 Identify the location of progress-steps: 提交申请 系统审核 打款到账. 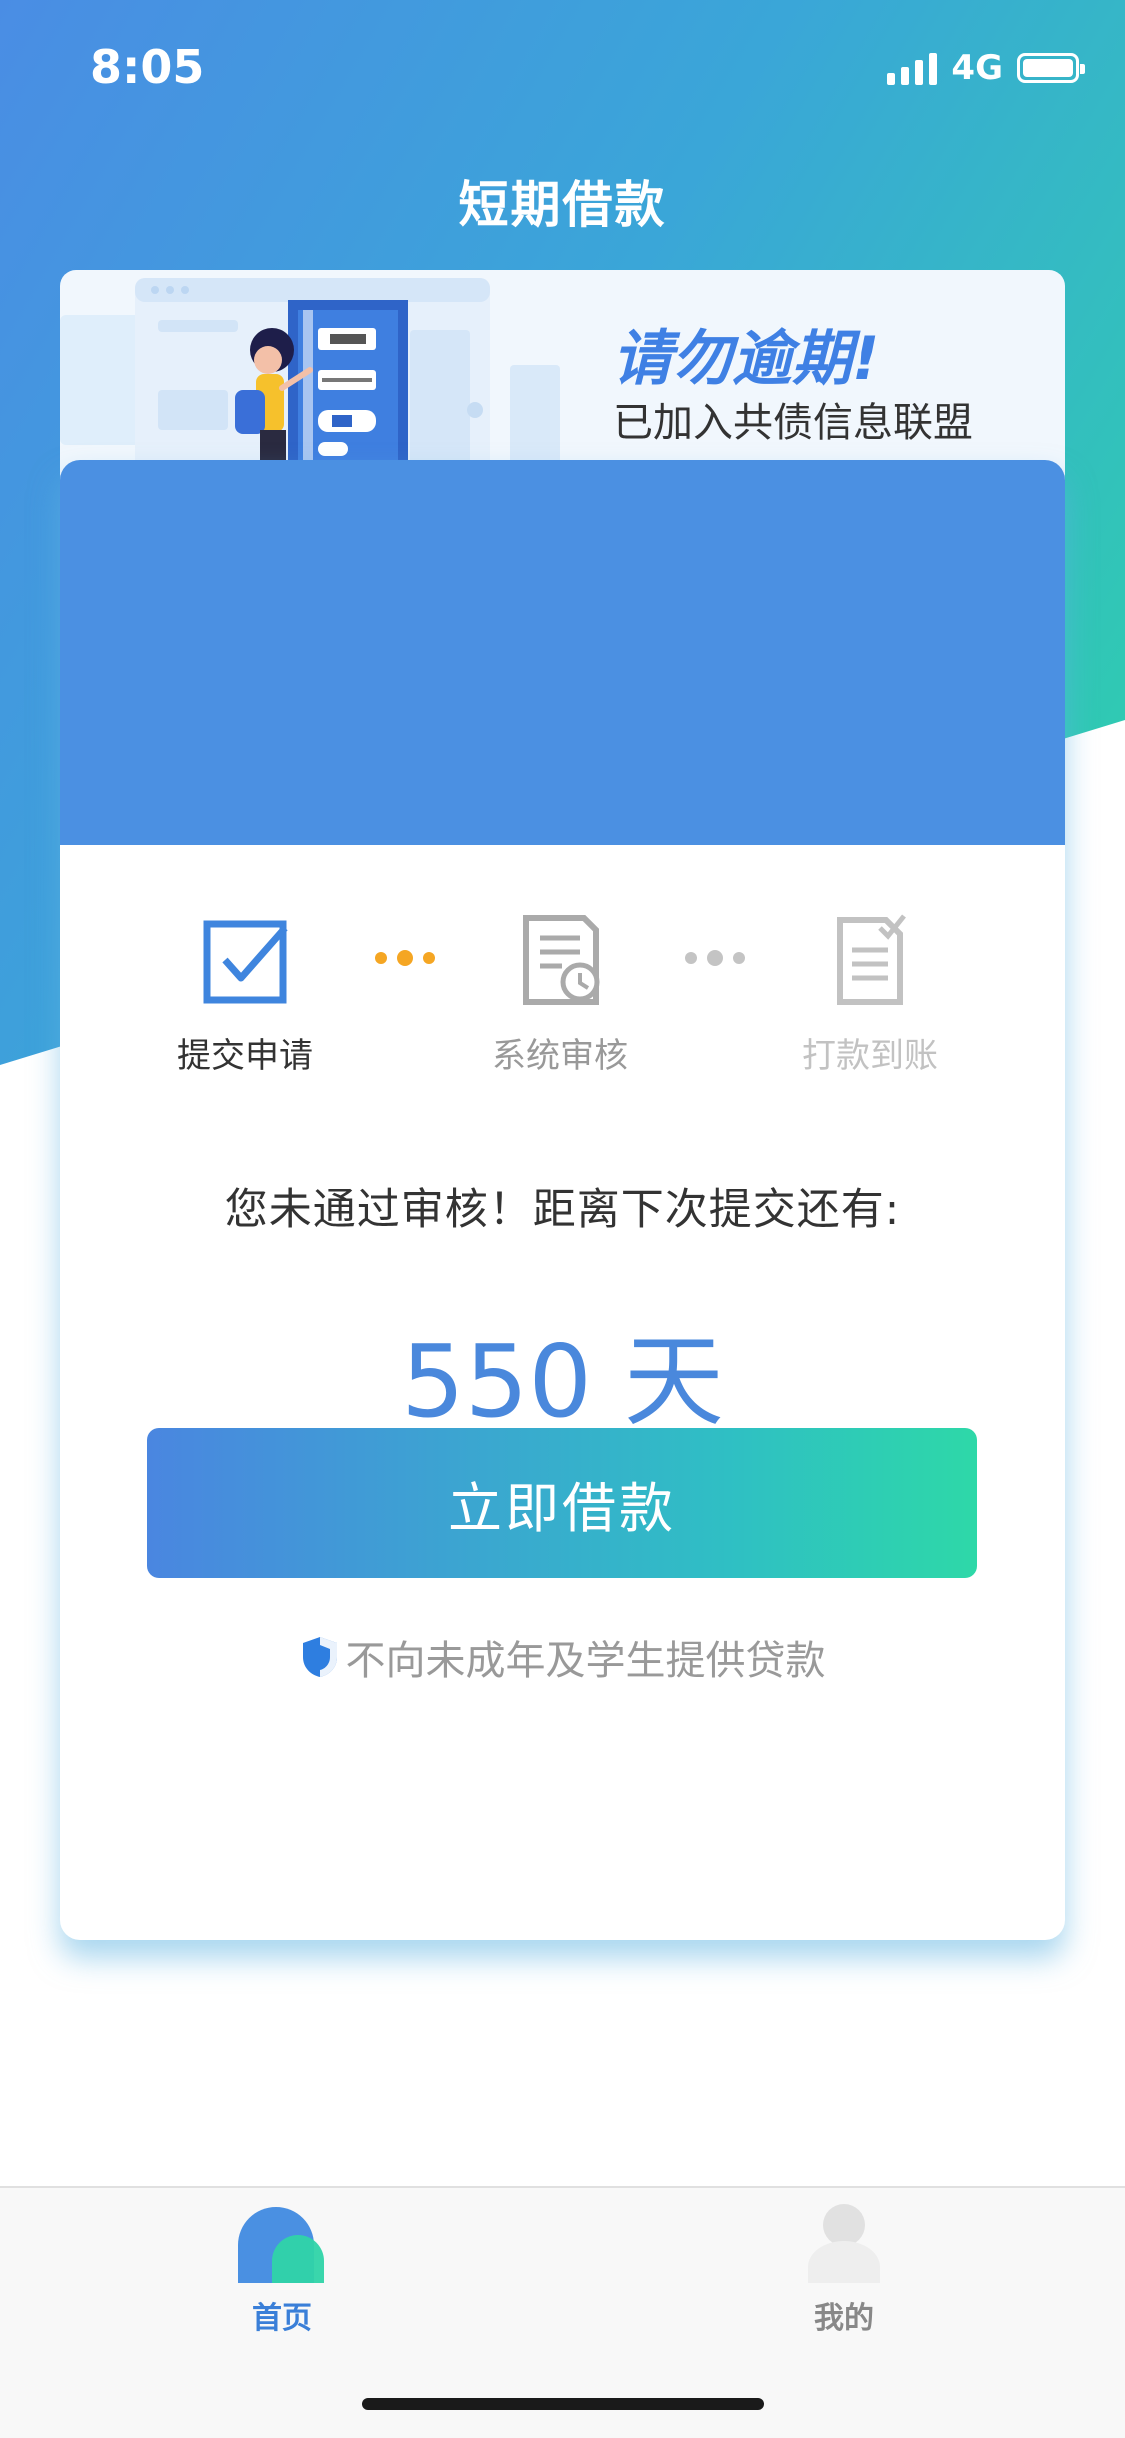
(562, 993).